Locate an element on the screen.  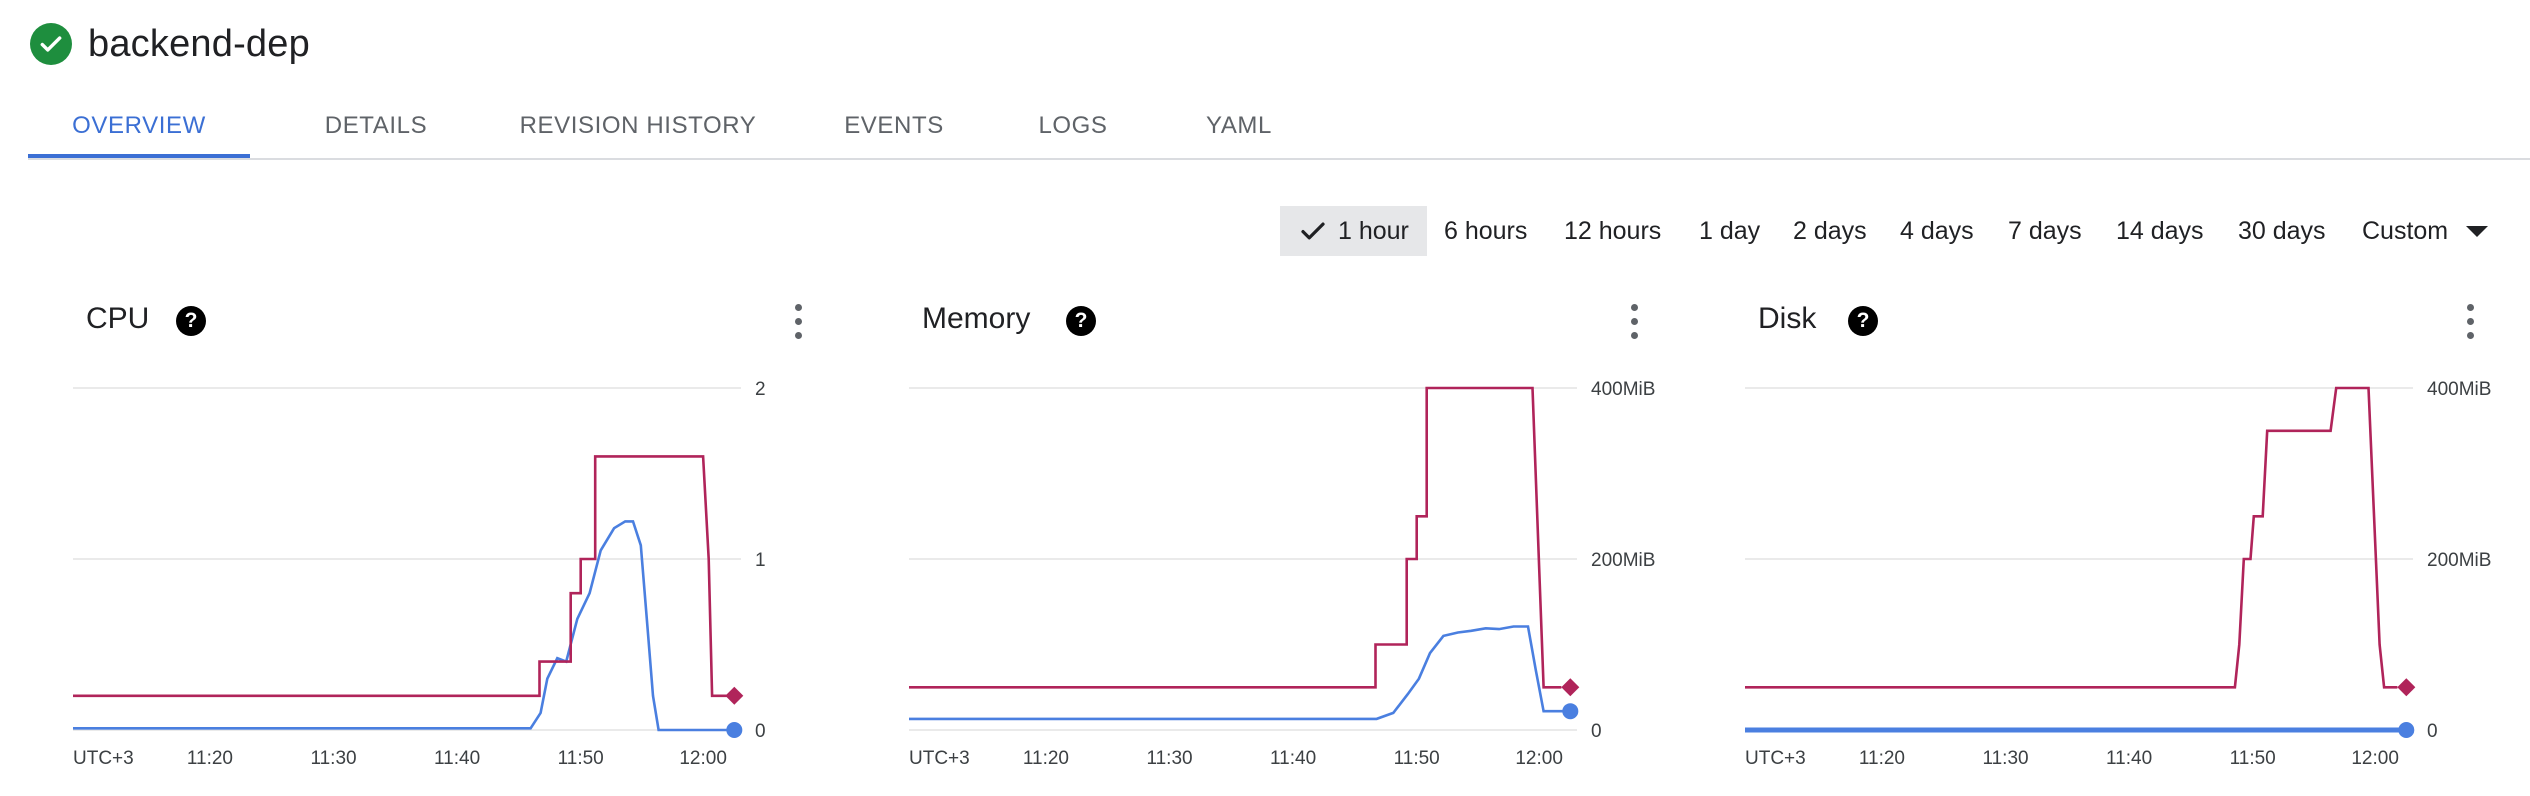
tab-logs: LOGS is located at coordinates (1073, 126).